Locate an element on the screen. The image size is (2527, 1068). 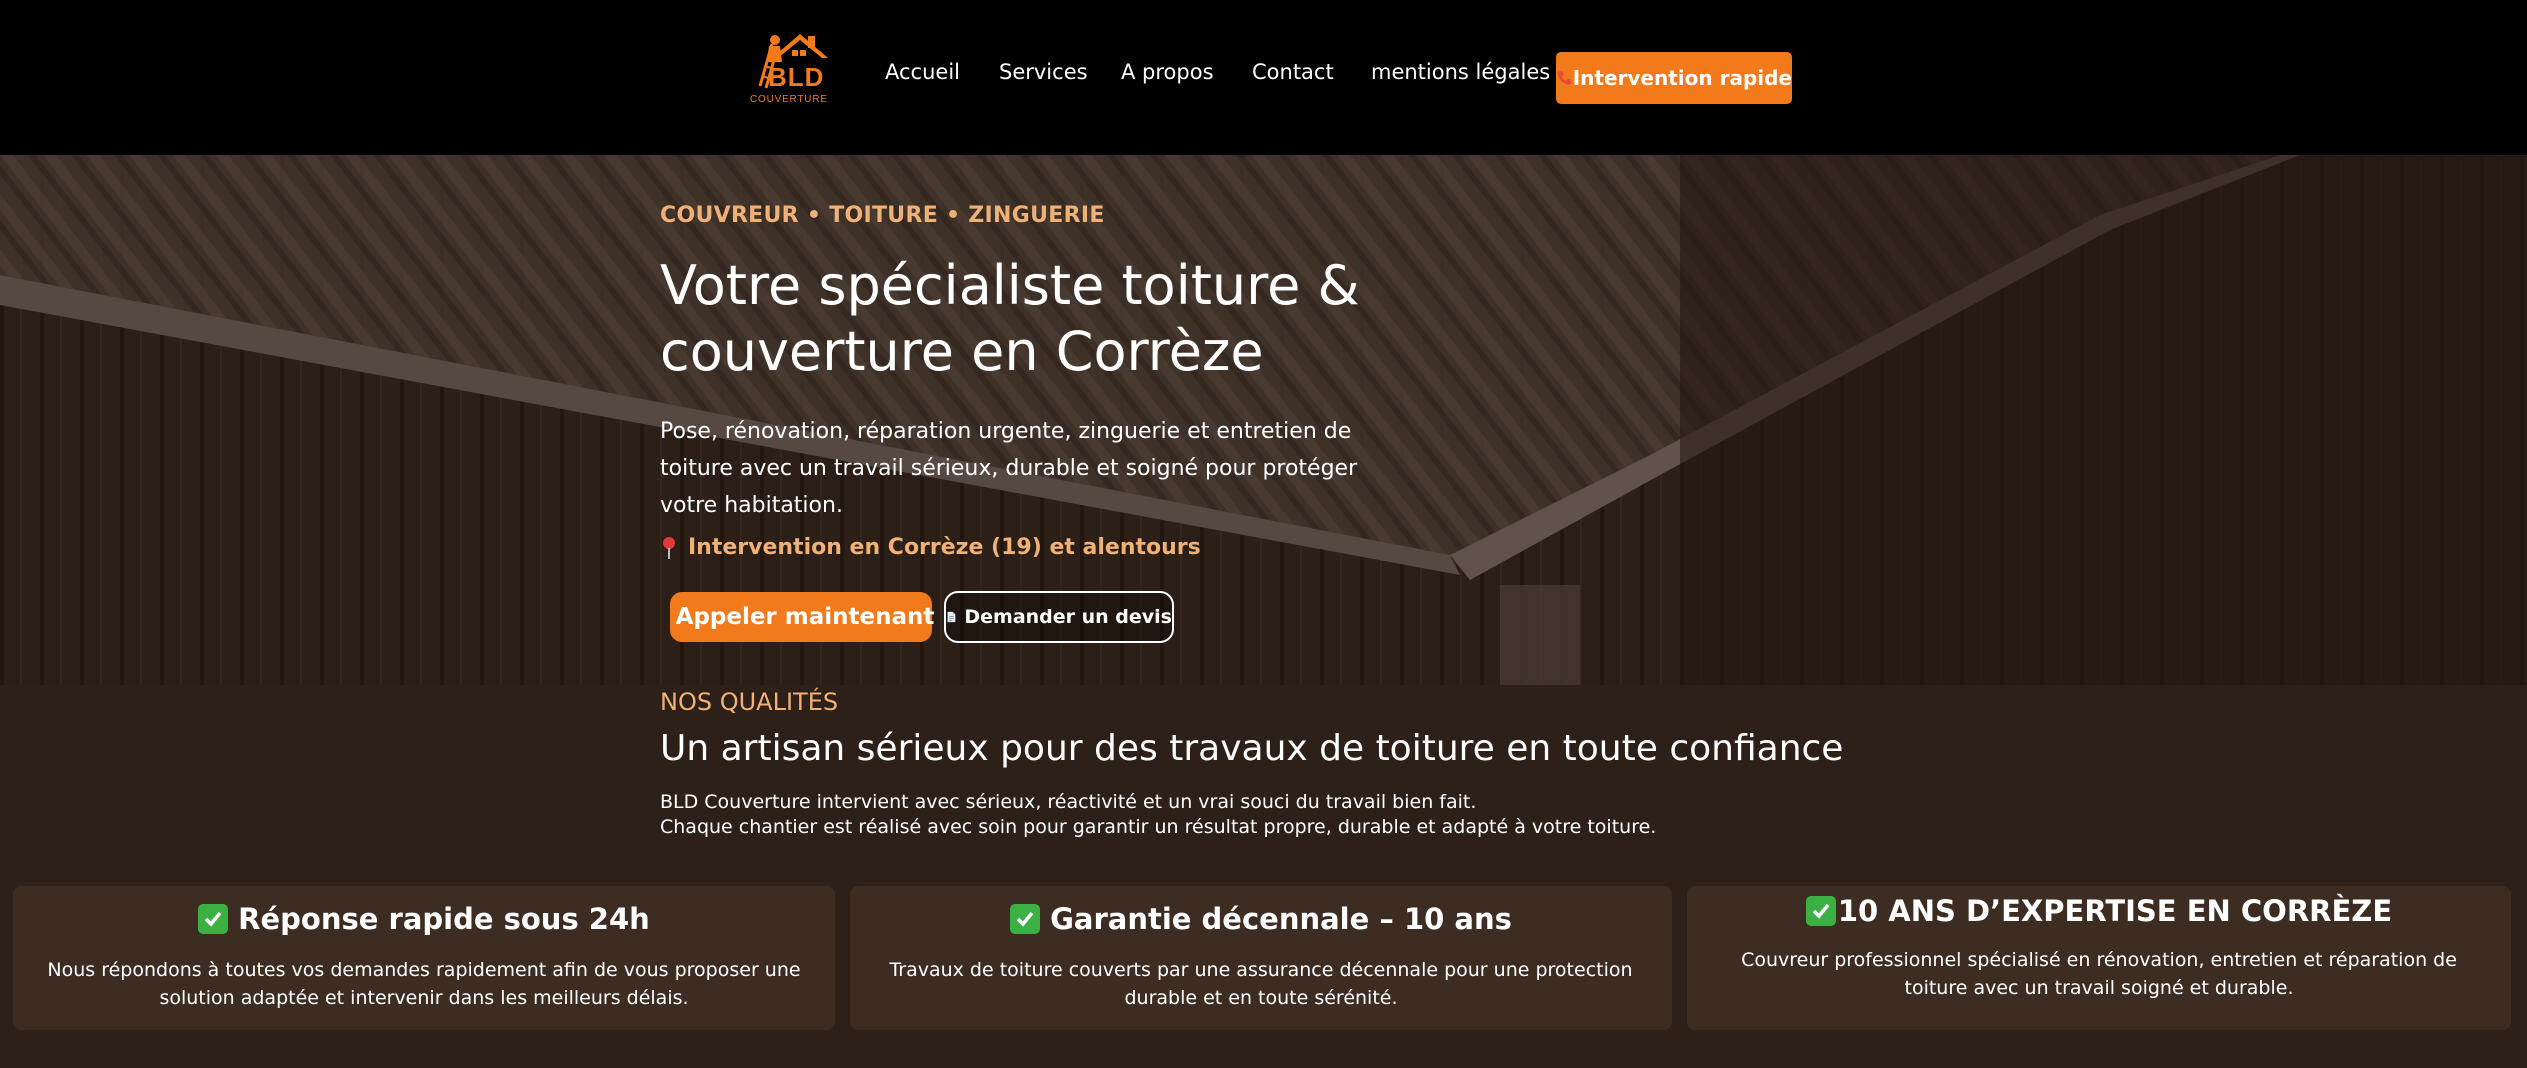
location-pin-icon is located at coordinates (669, 547).